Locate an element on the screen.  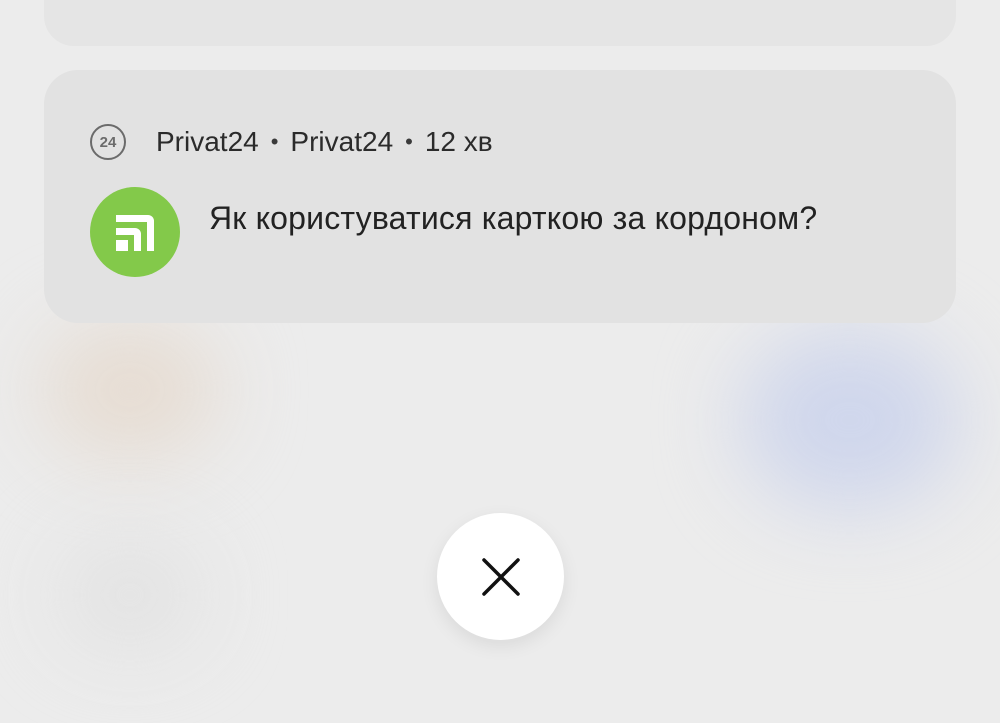
app-name: Privat24 is located at coordinates (207, 141).